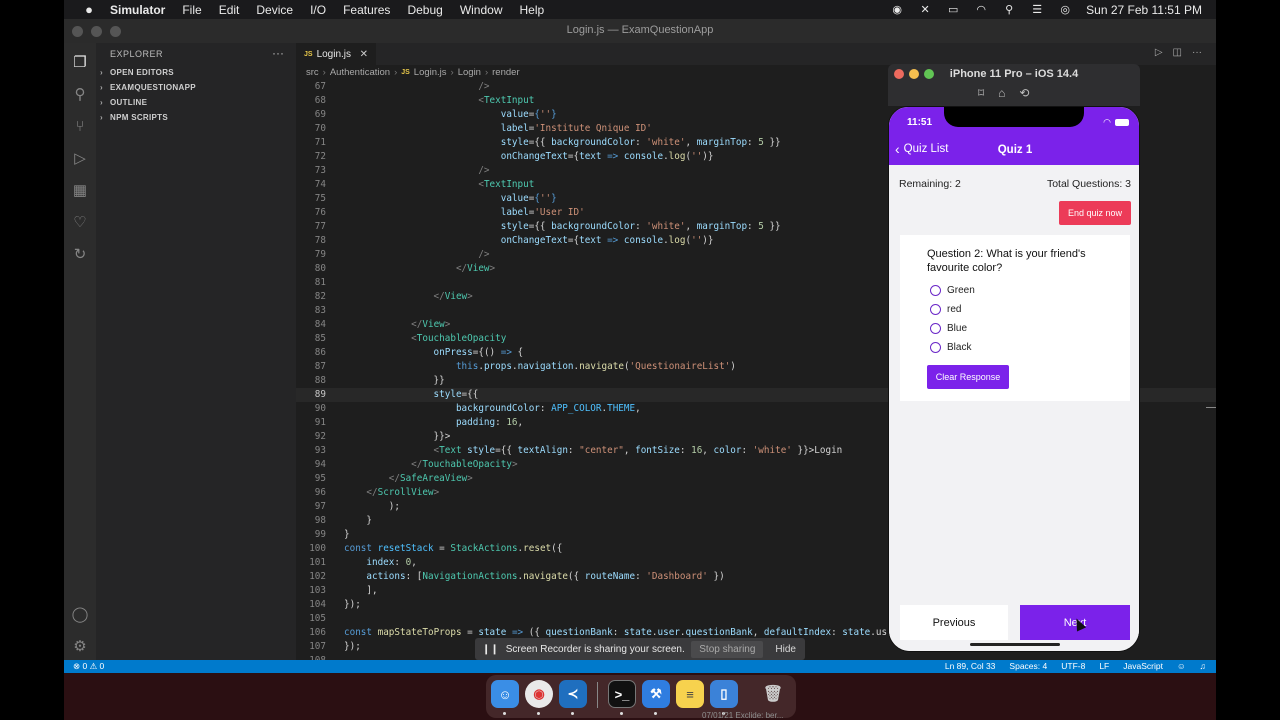  I want to click on code-token: <, so click(414, 100).